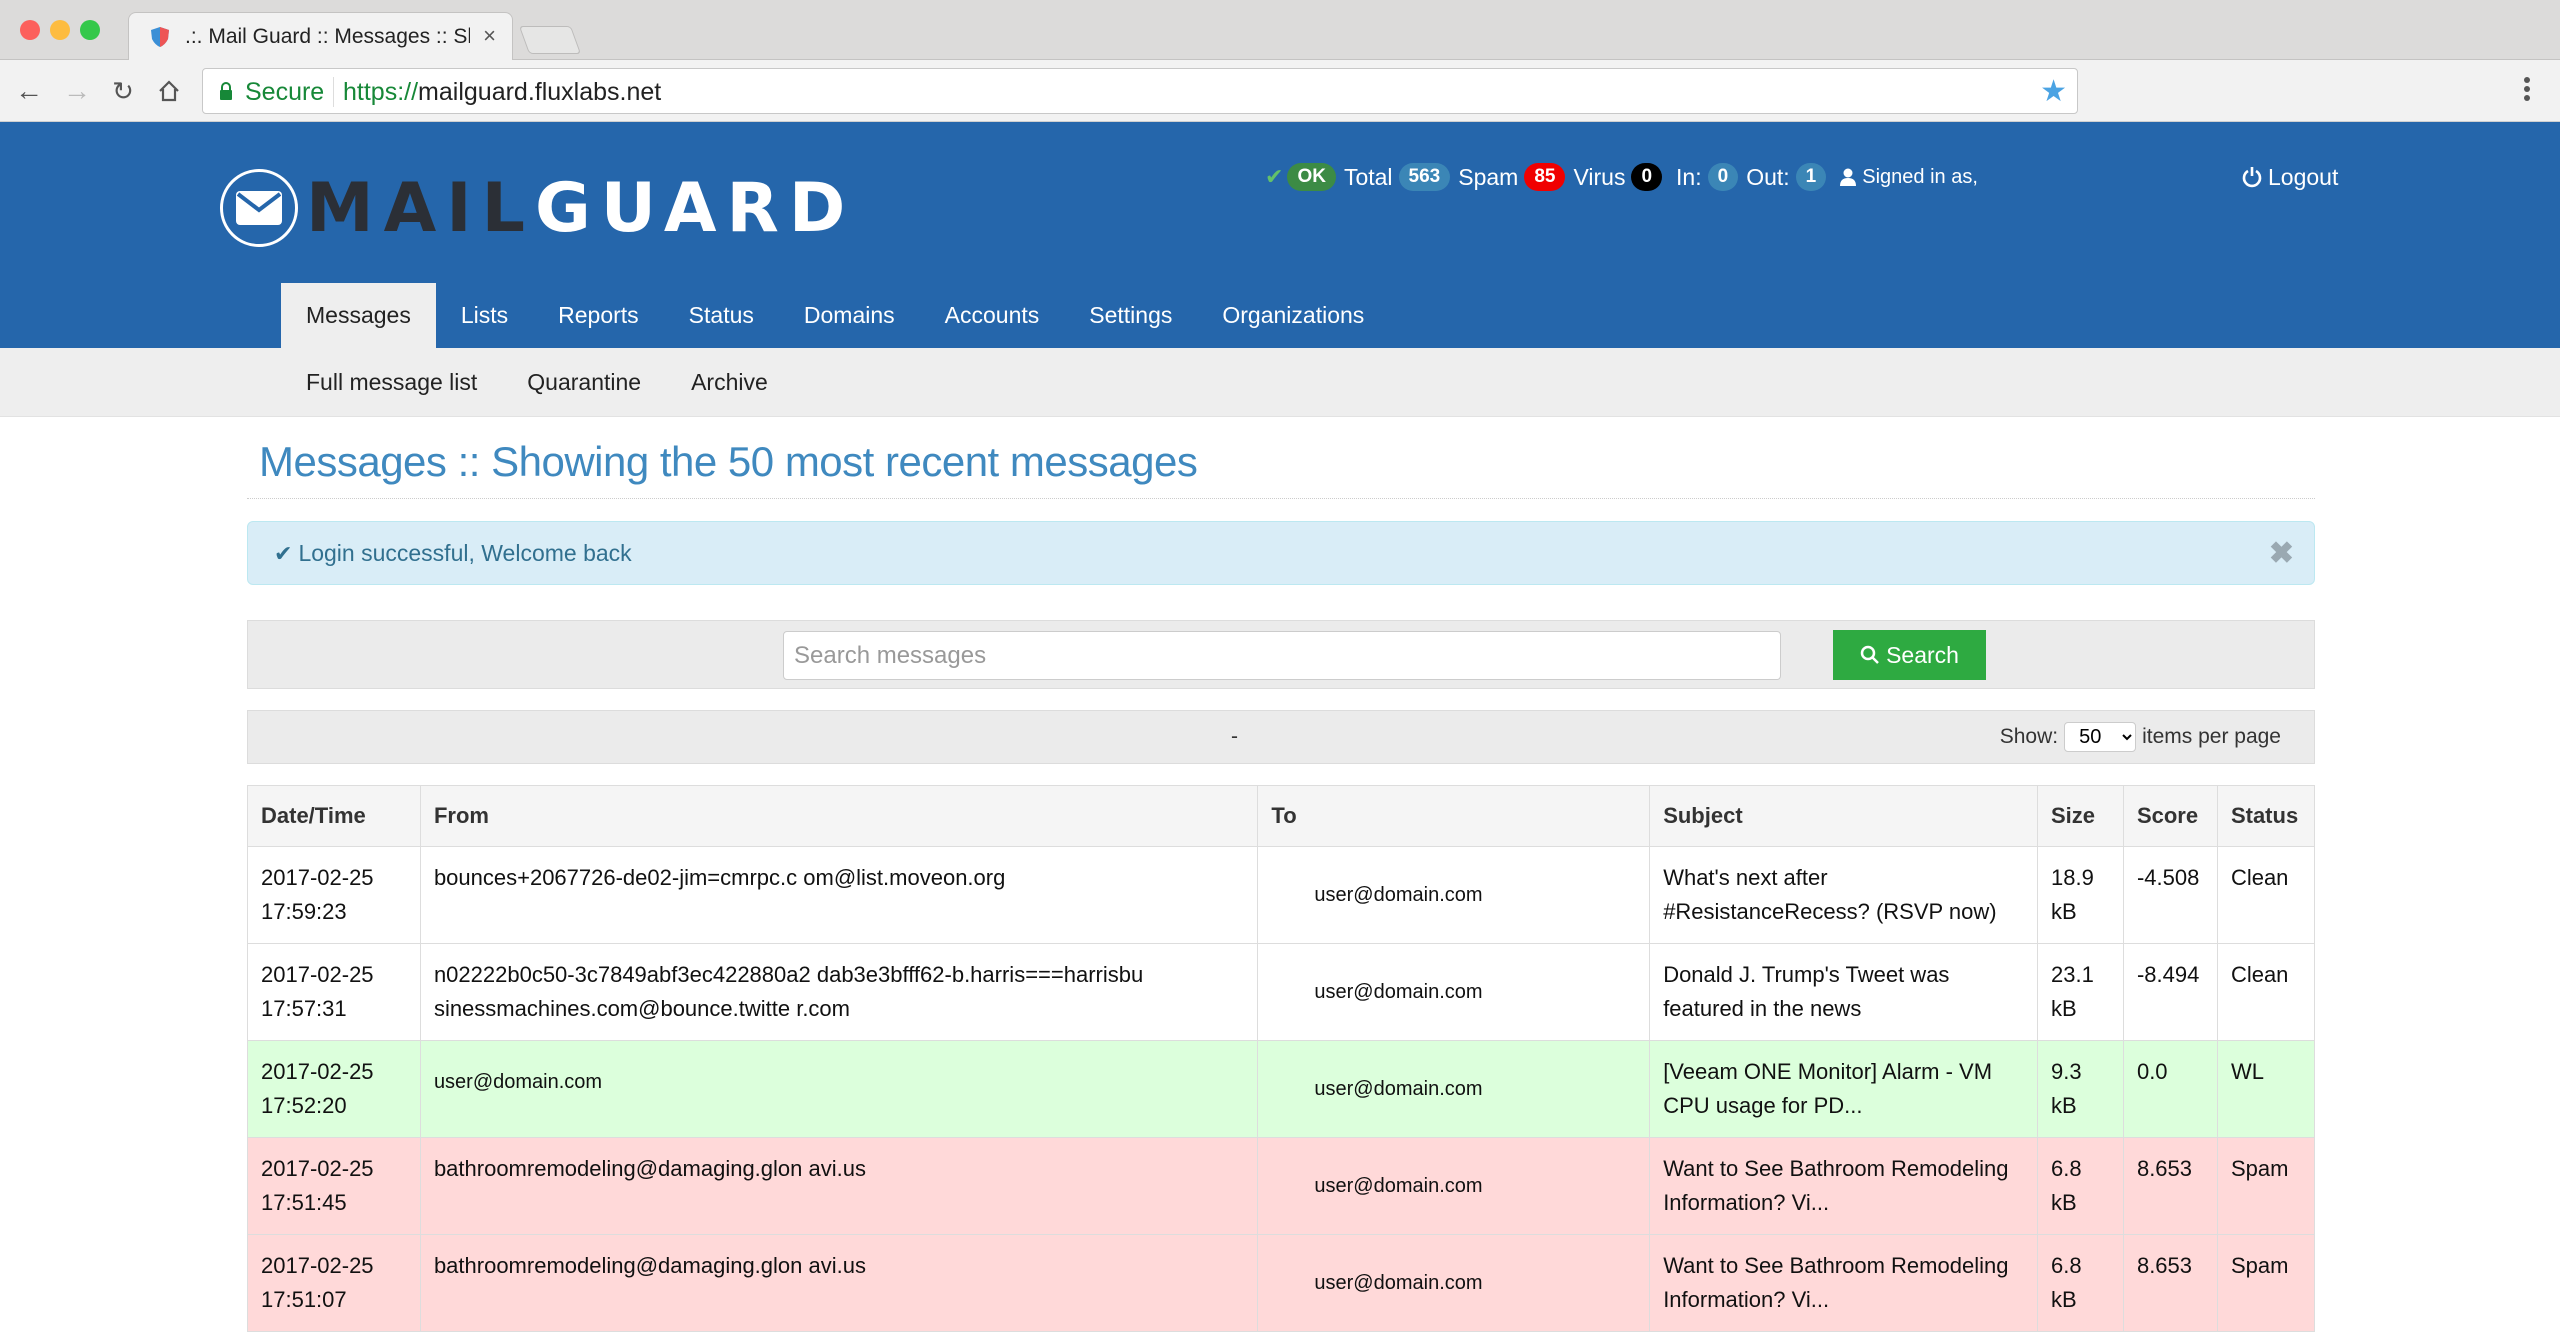 This screenshot has width=2560, height=1332. I want to click on col-from: From, so click(839, 816).